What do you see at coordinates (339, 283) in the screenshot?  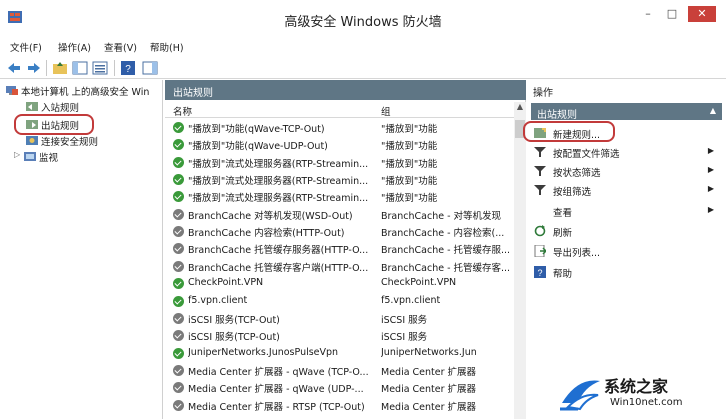 I see `table-row: CheckPoint.VPN CheckPoint.VPN` at bounding box center [339, 283].